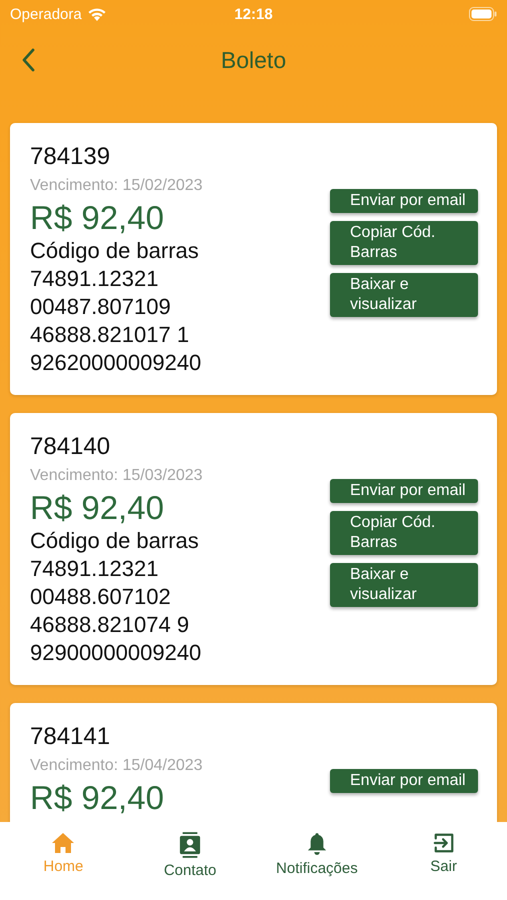  Describe the element at coordinates (116, 363) in the screenshot. I see `barcode-number: 92620000009240` at that location.